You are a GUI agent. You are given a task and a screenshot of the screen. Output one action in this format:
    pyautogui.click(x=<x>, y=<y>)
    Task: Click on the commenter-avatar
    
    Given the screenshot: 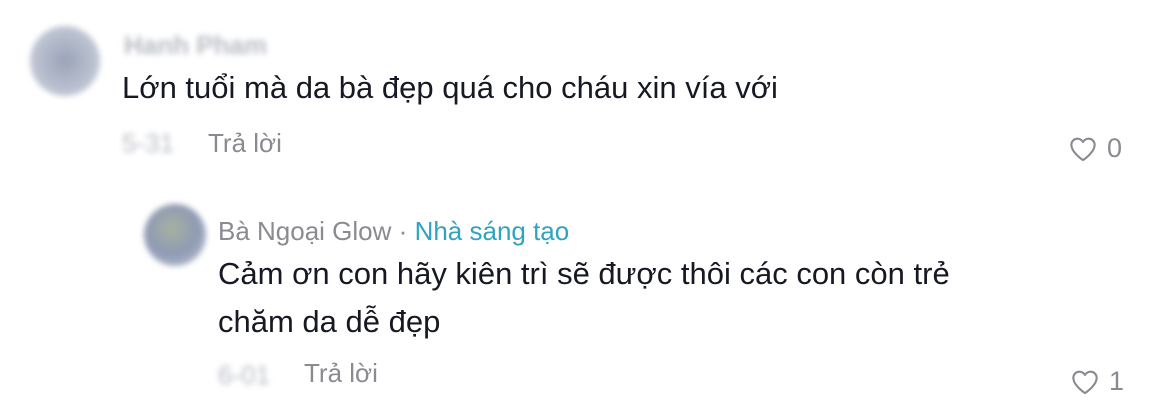 What is the action you would take?
    pyautogui.click(x=65, y=61)
    